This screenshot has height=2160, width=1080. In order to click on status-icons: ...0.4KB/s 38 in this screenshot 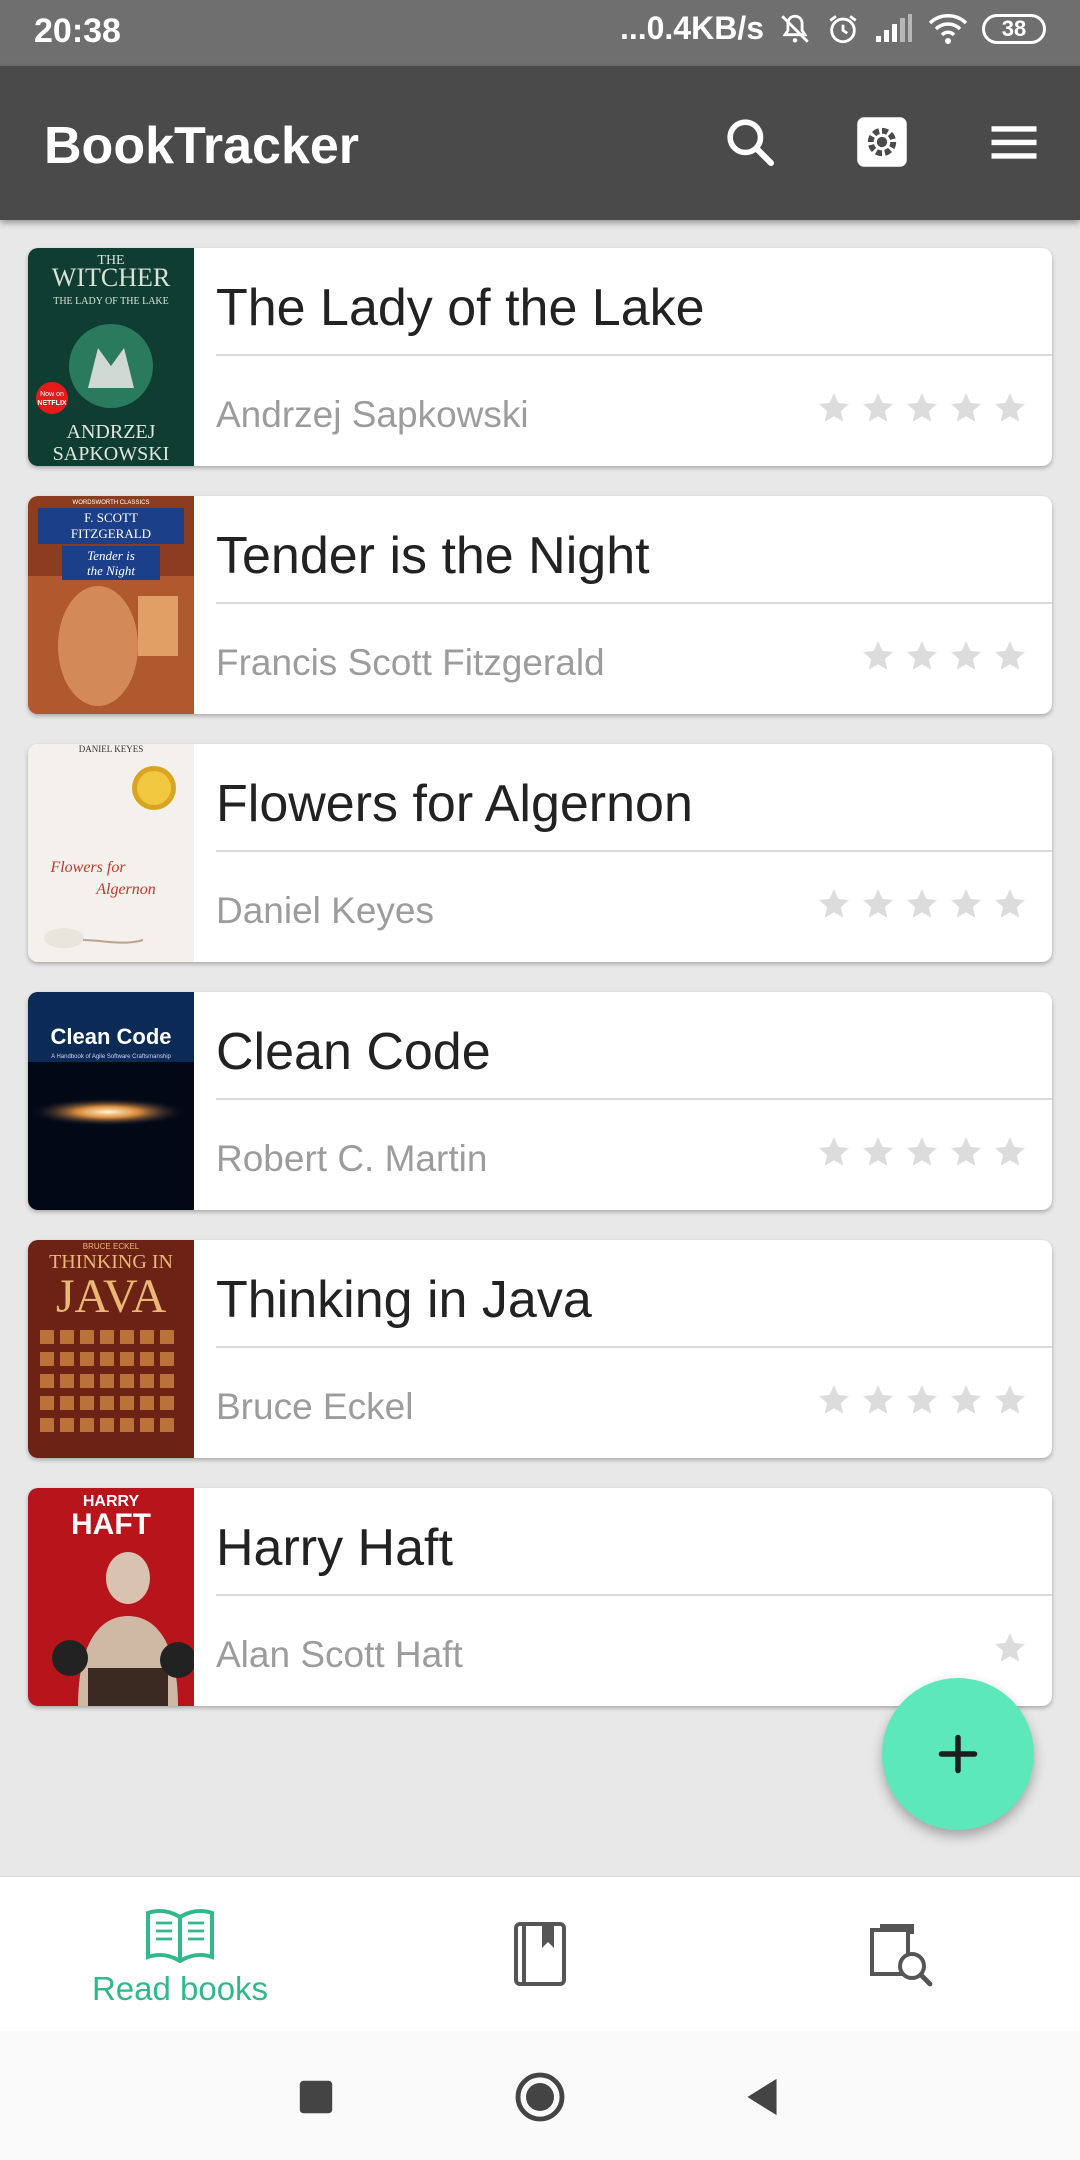, I will do `click(833, 28)`.